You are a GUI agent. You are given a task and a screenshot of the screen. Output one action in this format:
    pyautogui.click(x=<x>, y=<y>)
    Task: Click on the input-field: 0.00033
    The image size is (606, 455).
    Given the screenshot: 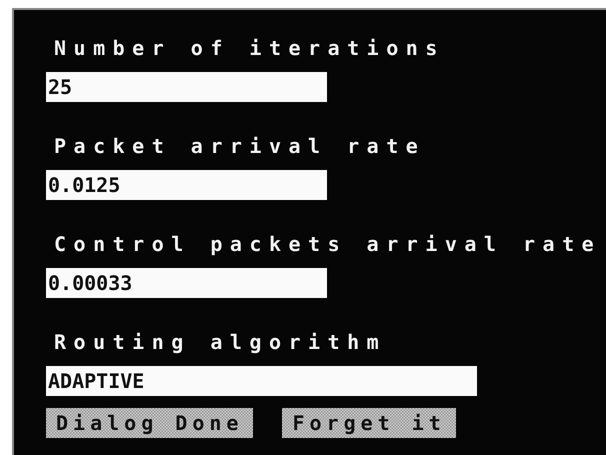 What is the action you would take?
    pyautogui.click(x=186, y=283)
    